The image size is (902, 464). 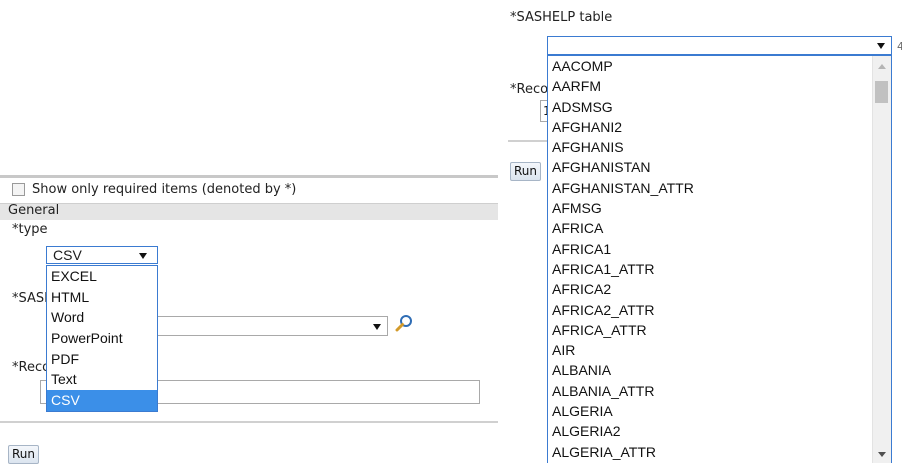 What do you see at coordinates (719, 45) in the screenshot?
I see `sashelp-table-select` at bounding box center [719, 45].